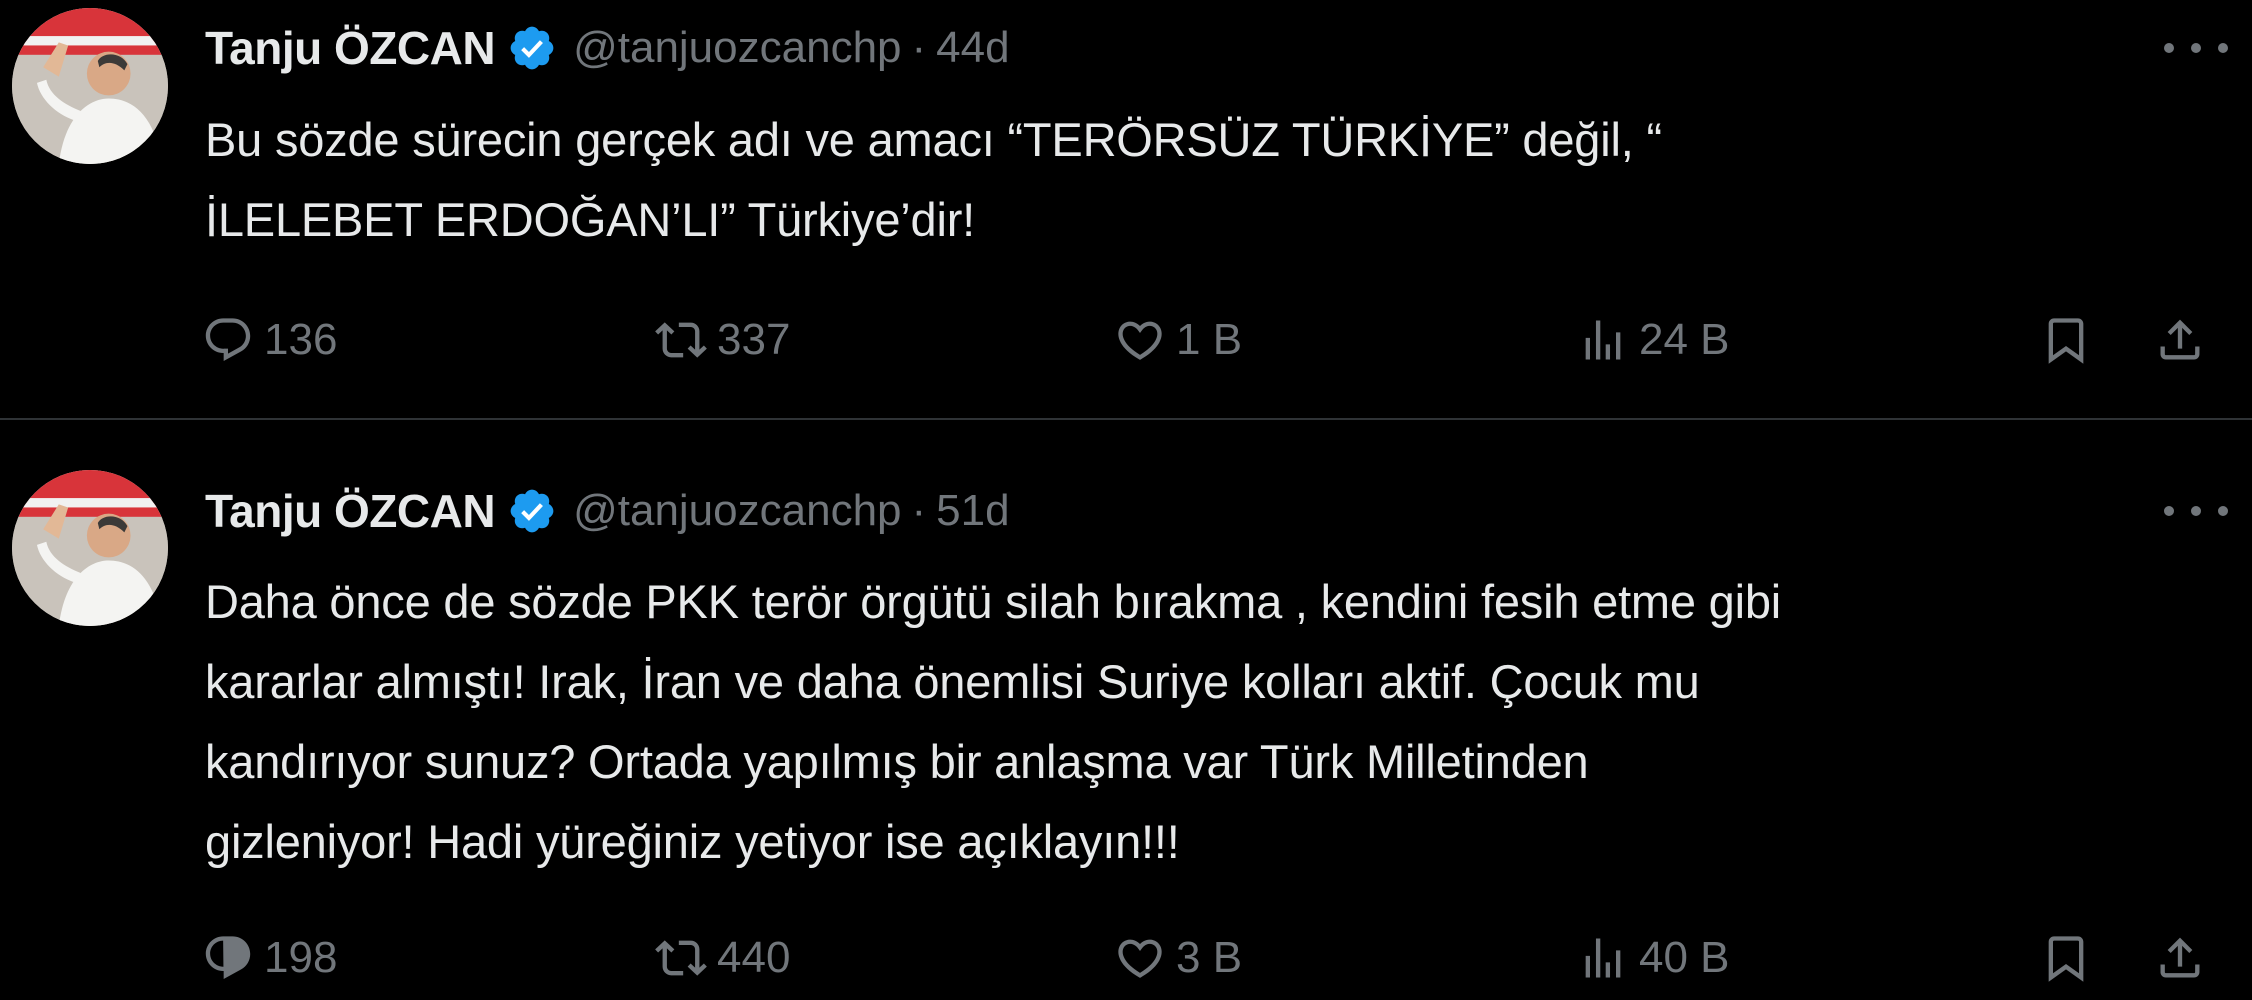  I want to click on views-count: 40 B, so click(1684, 957).